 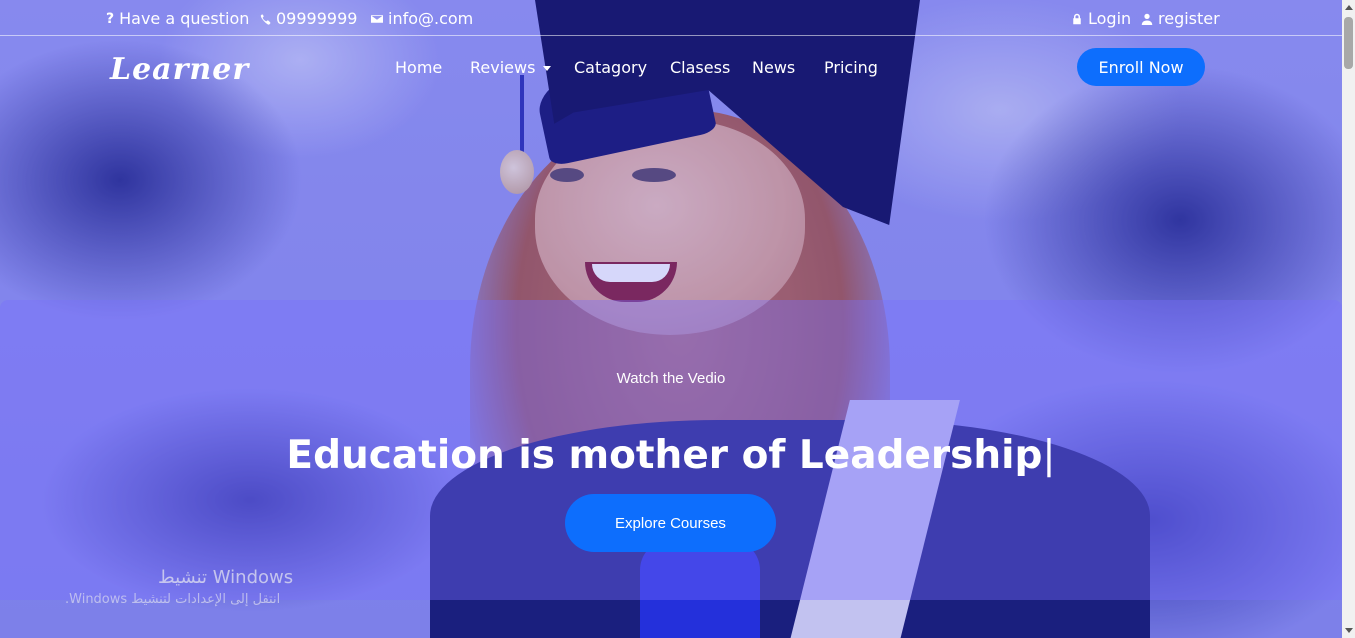 I want to click on enroll-now-button: Enroll Now, so click(x=1141, y=67).